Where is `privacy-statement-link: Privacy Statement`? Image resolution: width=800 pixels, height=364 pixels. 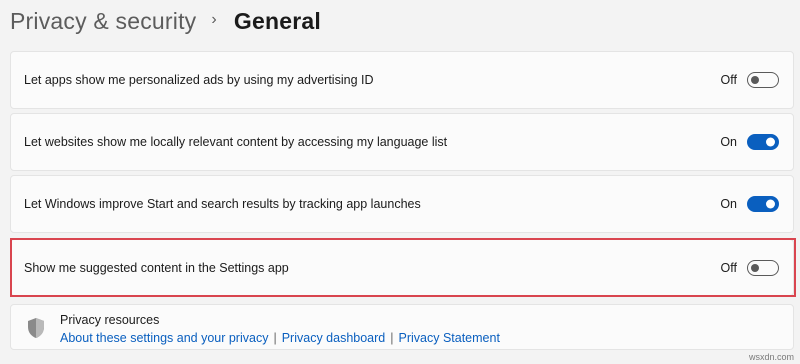
privacy-statement-link: Privacy Statement is located at coordinates (449, 338).